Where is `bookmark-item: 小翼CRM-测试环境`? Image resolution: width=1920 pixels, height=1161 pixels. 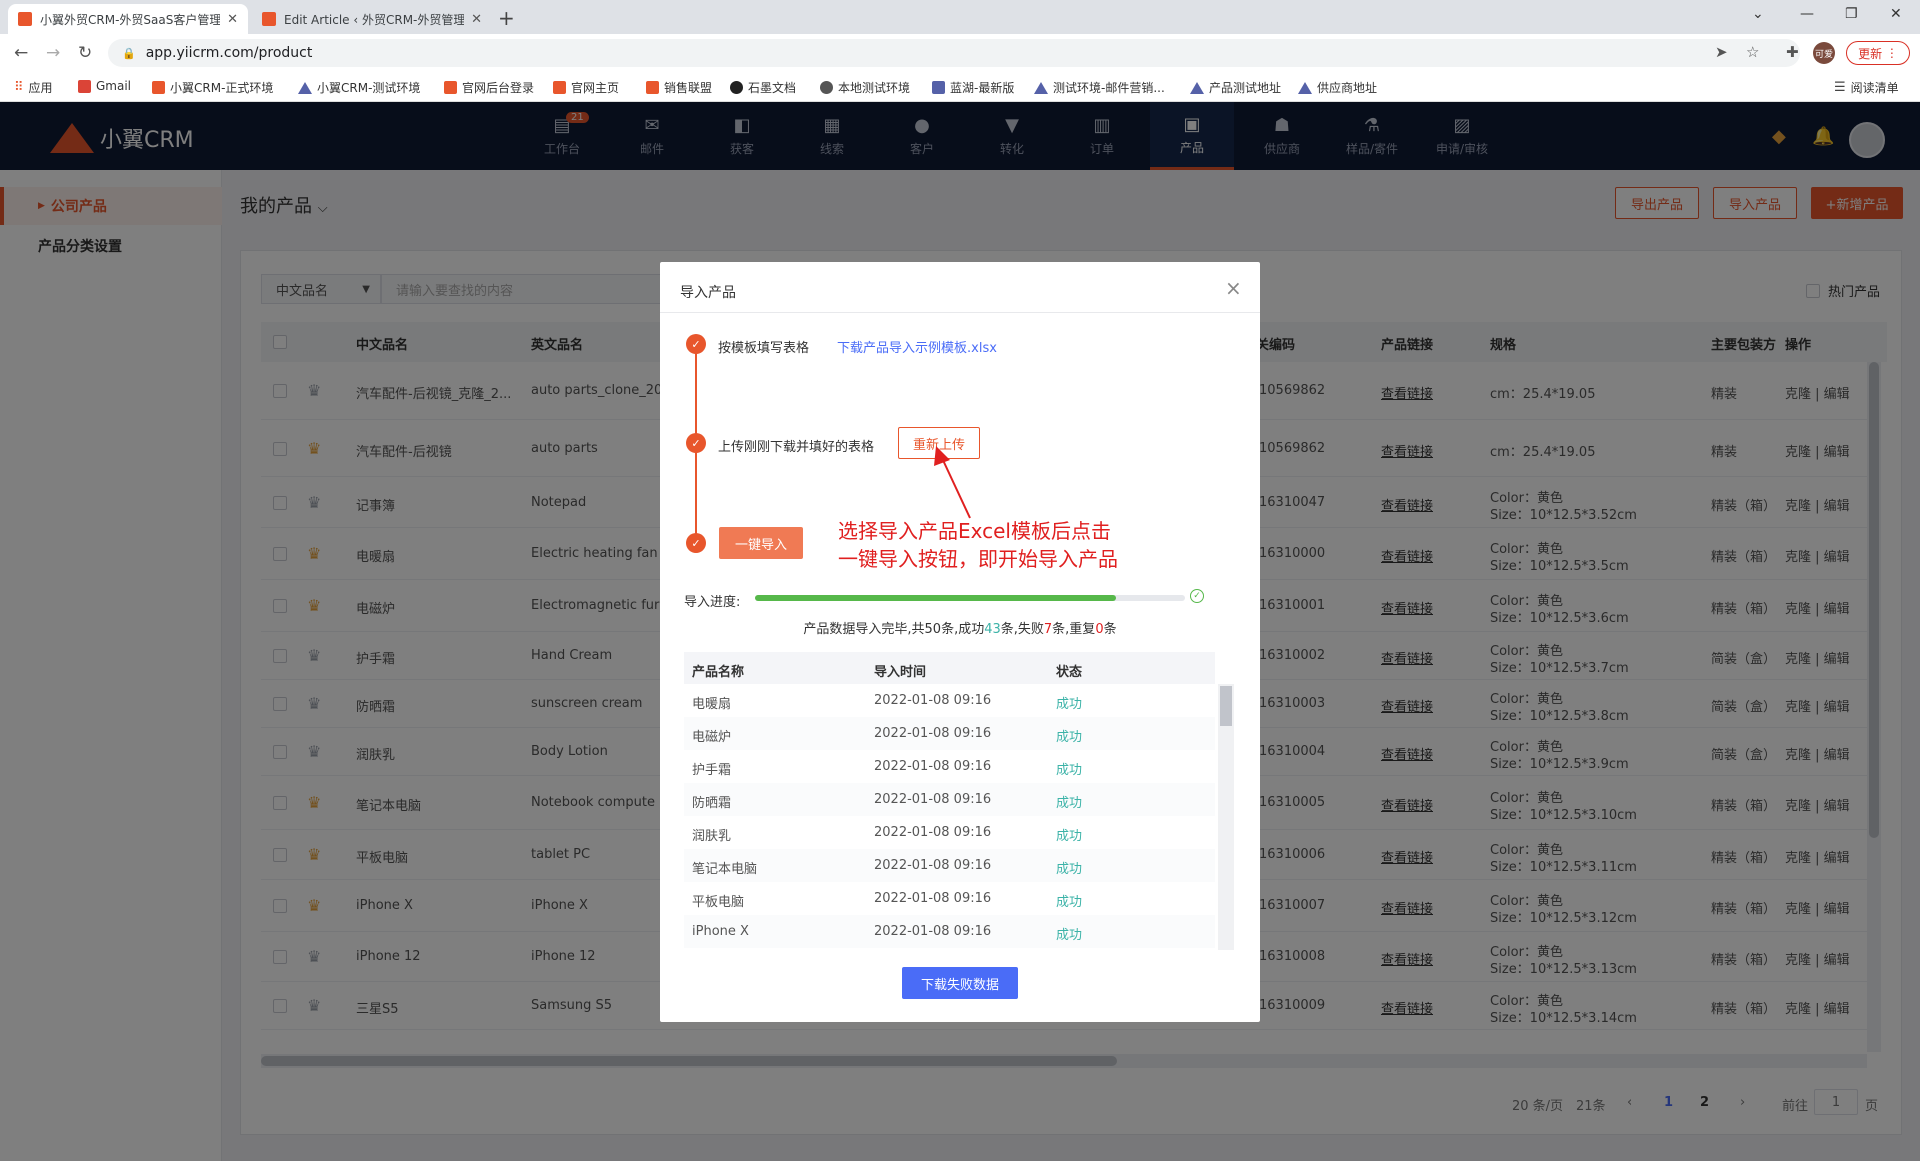 bookmark-item: 小翼CRM-测试环境 is located at coordinates (359, 87).